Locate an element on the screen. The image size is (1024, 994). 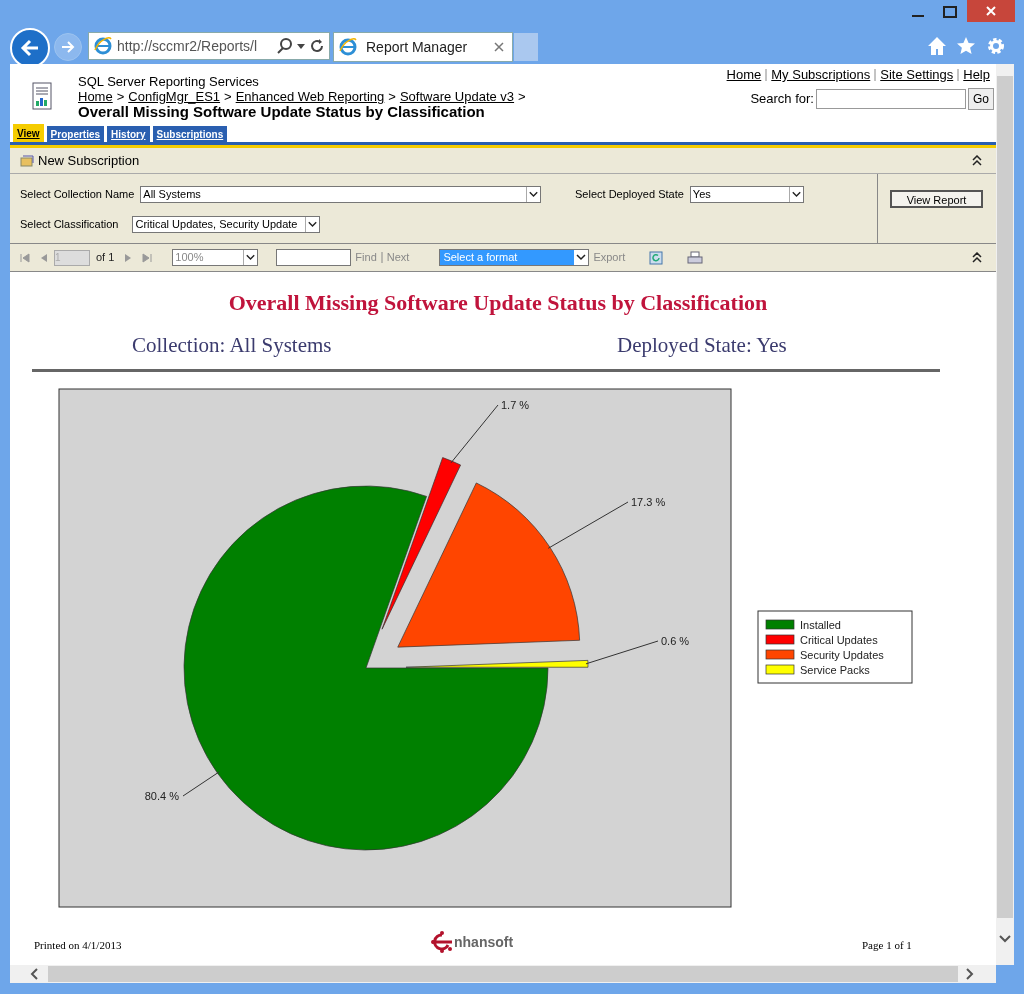
slice-label: 17.3 % is located at coordinates (648, 502).